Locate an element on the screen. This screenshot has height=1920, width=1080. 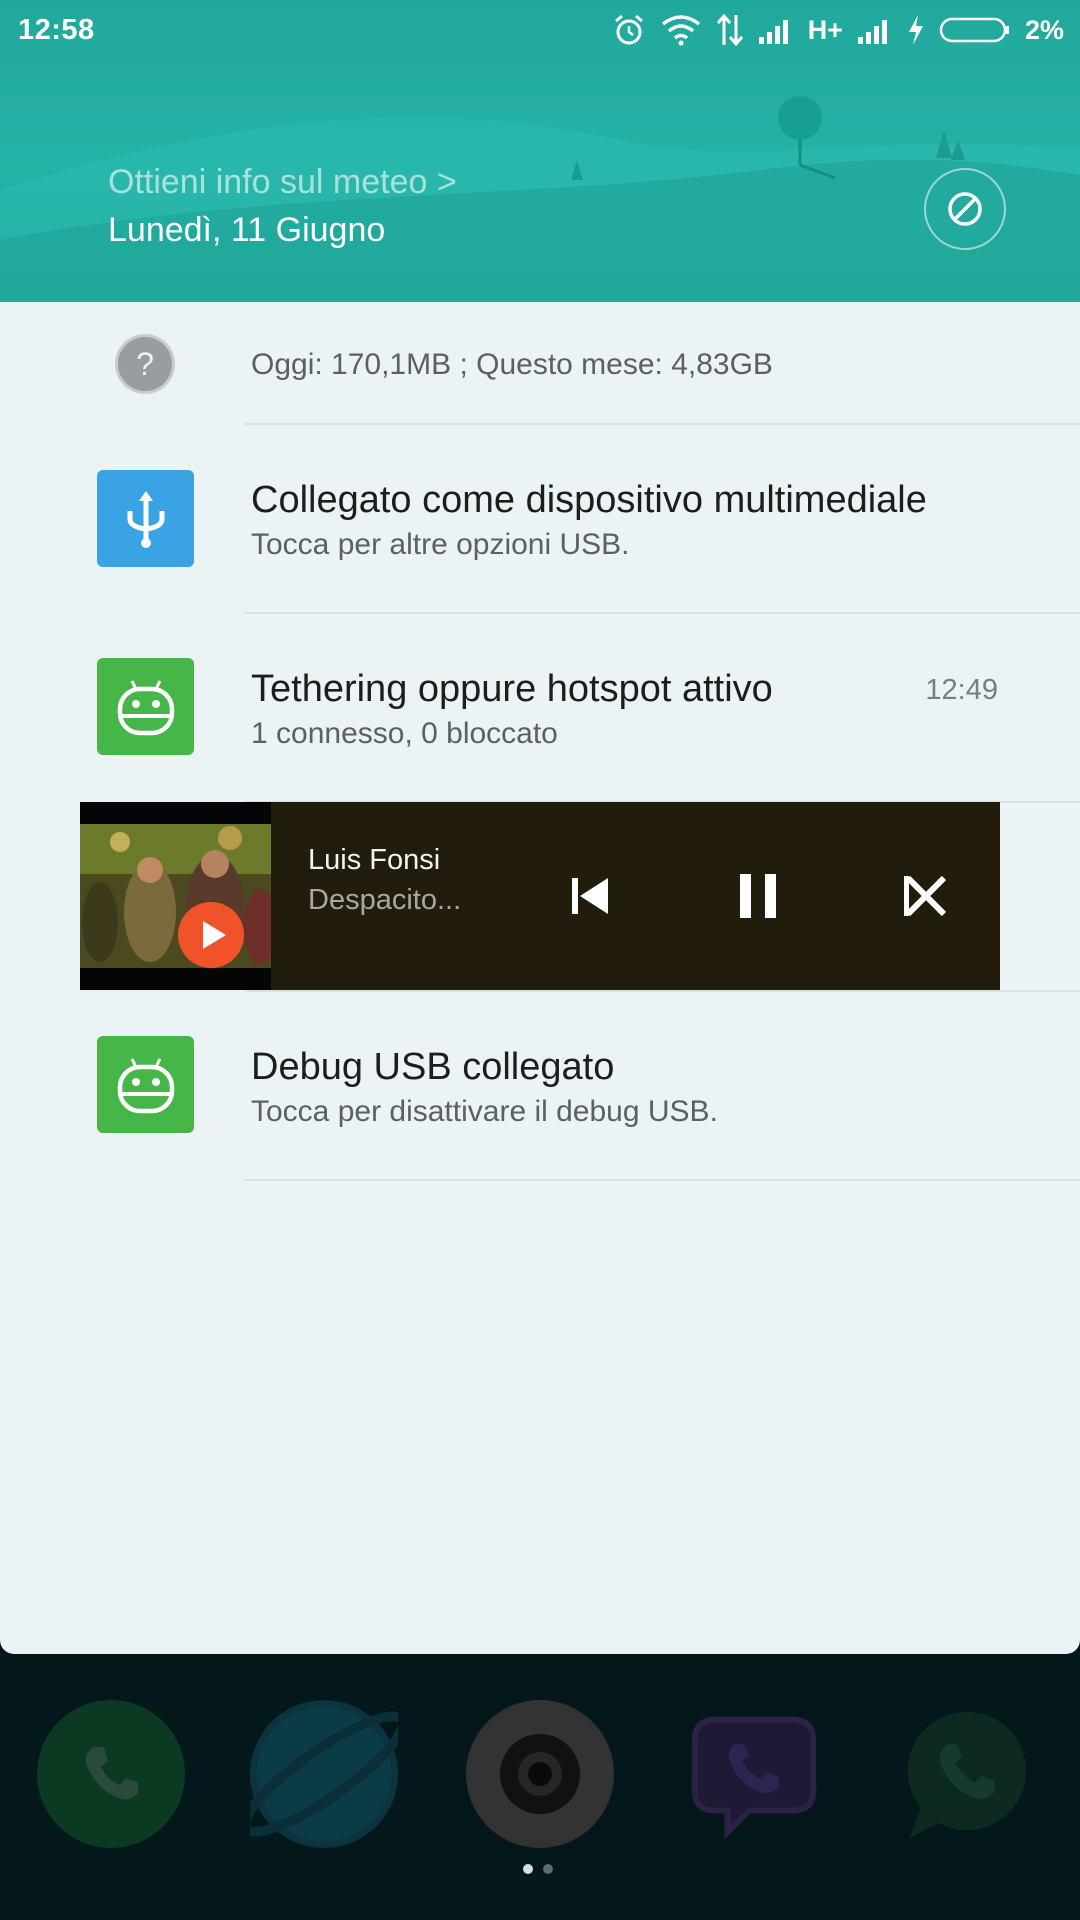
browser-icon is located at coordinates (324, 1774).